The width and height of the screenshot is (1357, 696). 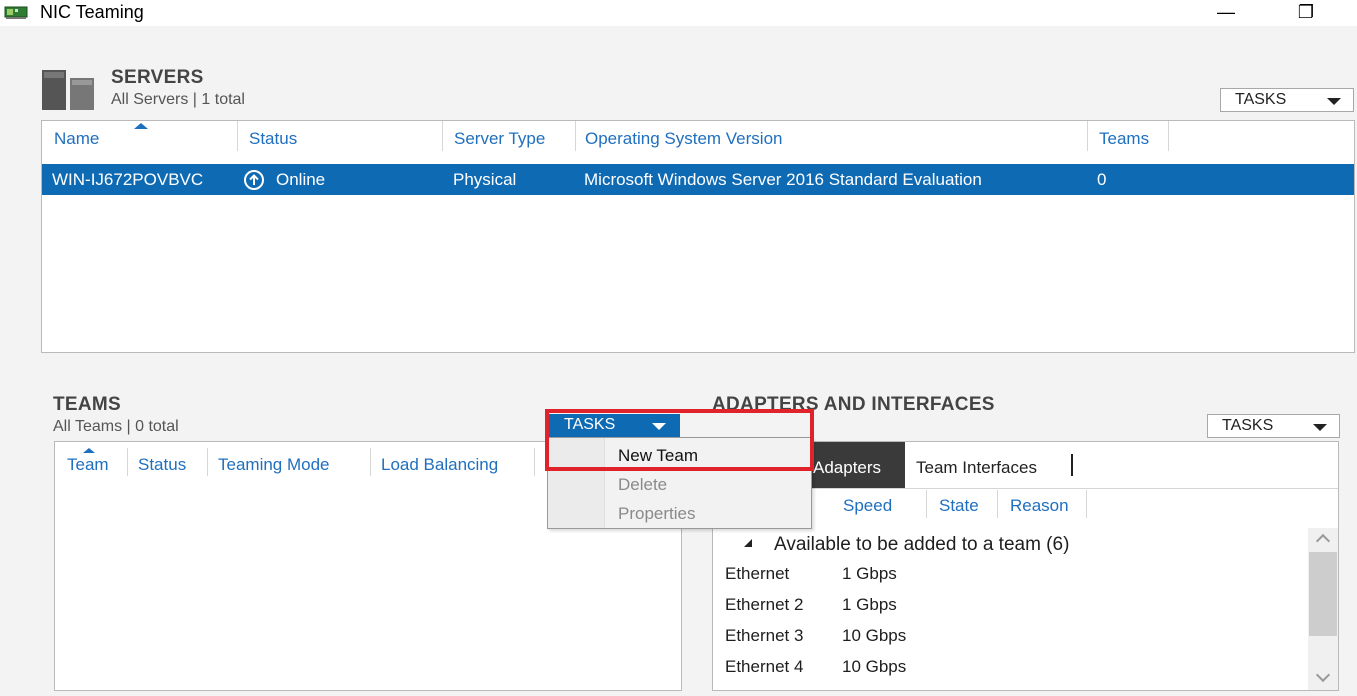 I want to click on menu-item-delete: Delete, so click(x=642, y=485).